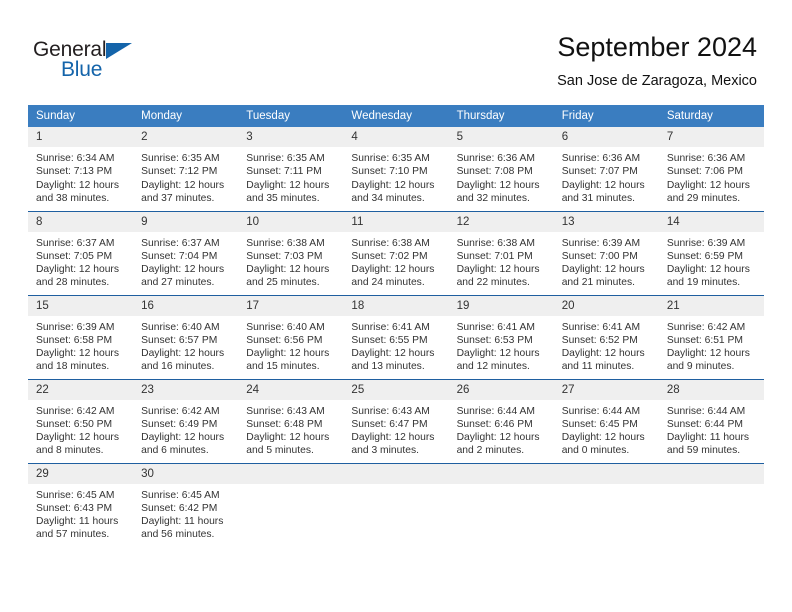 The width and height of the screenshot is (792, 612). I want to click on weekday-header-wednesday: Wednesday, so click(396, 116).